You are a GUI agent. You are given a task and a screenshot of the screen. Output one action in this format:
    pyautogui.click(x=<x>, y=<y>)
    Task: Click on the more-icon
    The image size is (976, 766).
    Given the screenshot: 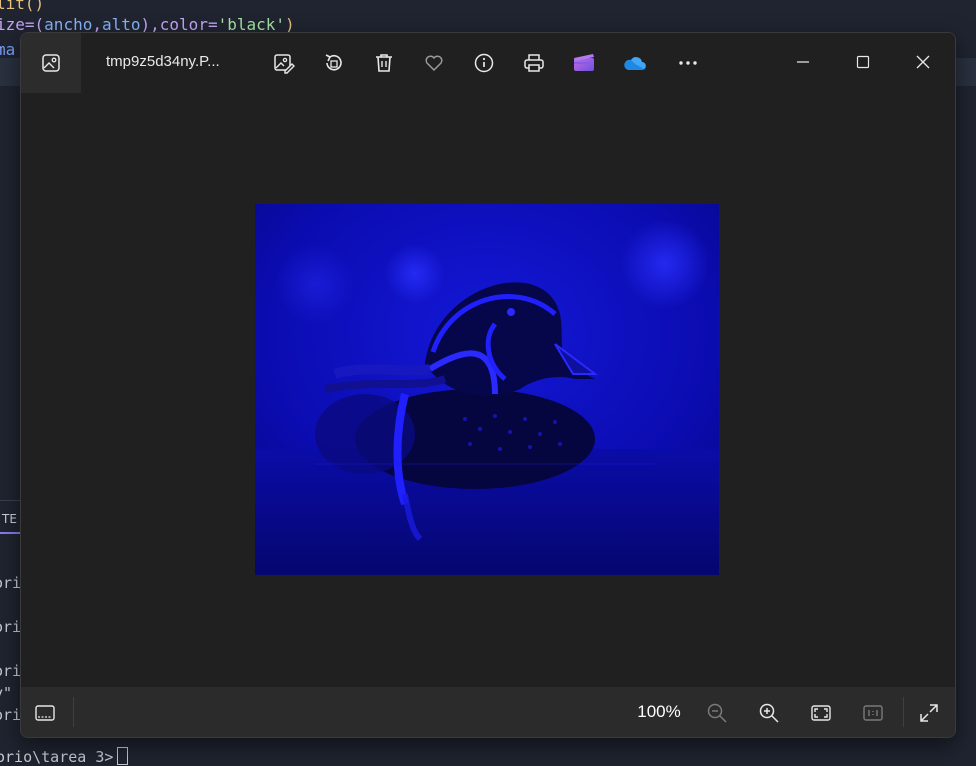 What is the action you would take?
    pyautogui.click(x=688, y=63)
    